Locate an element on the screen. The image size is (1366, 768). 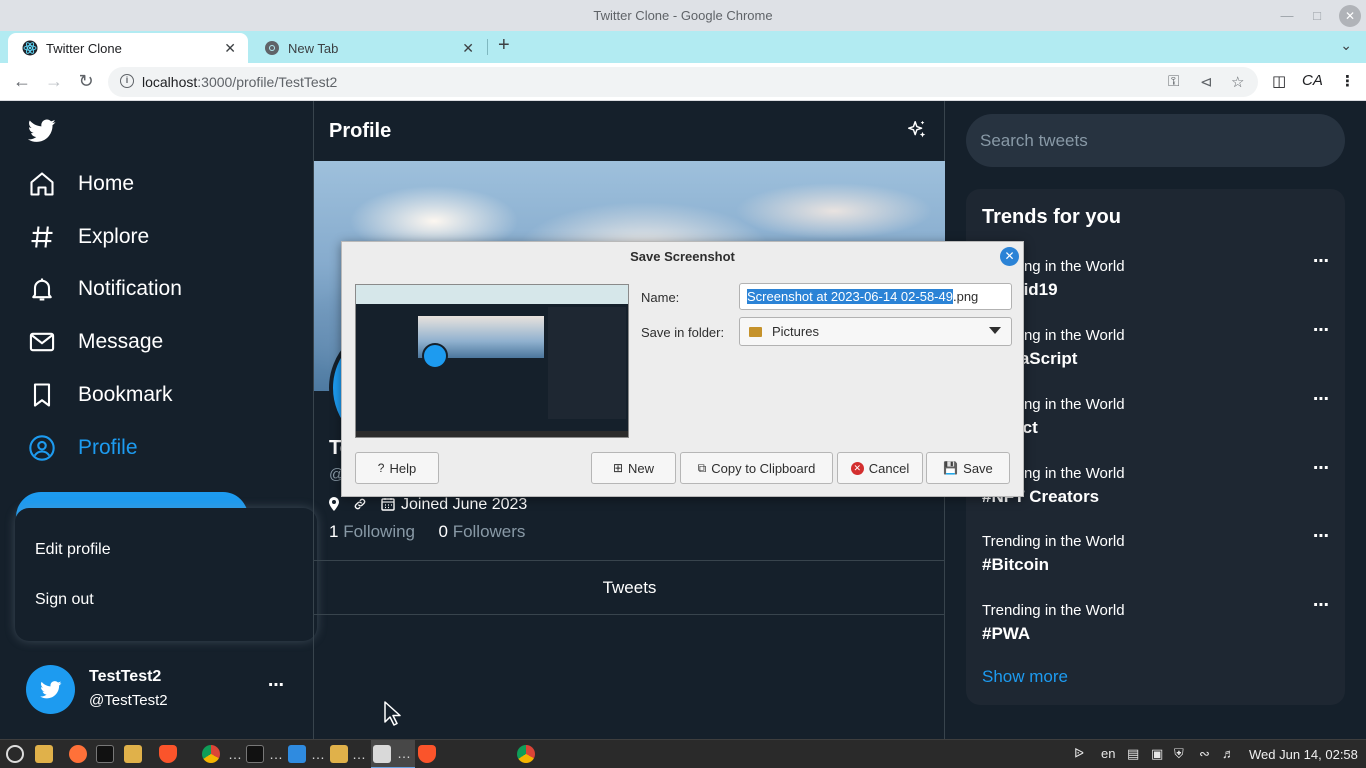
avatar is located at coordinates (50, 689).